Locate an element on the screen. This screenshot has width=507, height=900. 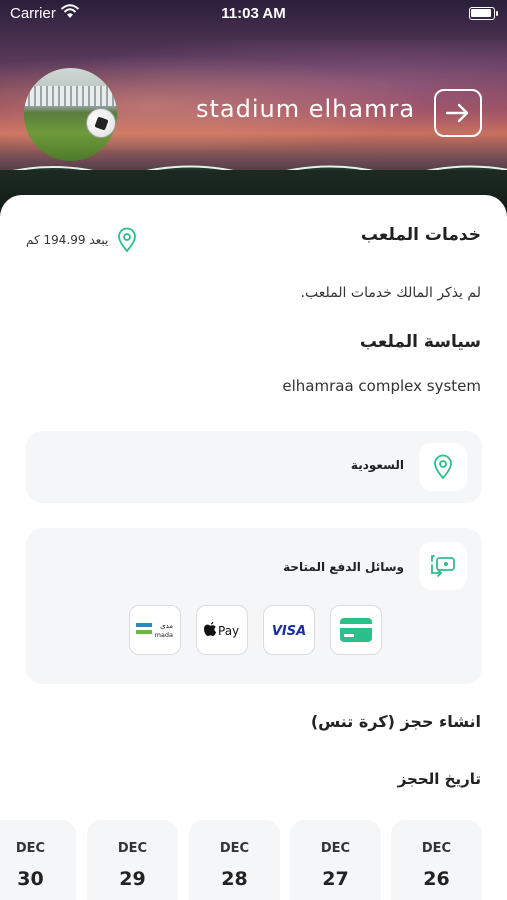
country-card: السعودية is located at coordinates (254, 467).